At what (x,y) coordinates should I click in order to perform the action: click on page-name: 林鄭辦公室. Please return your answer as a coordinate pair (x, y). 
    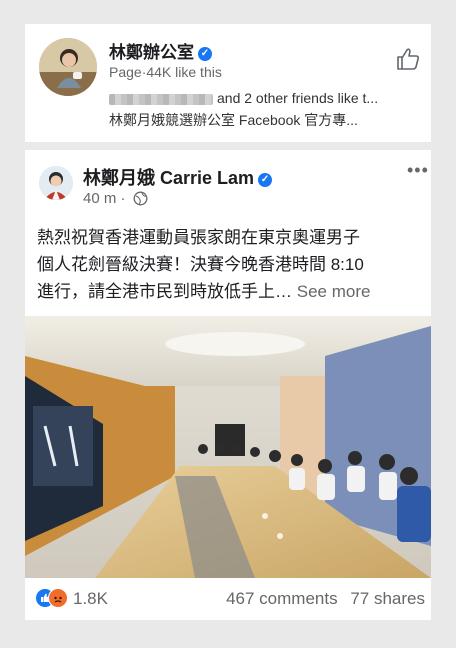
    Looking at the image, I should click on (151, 52).